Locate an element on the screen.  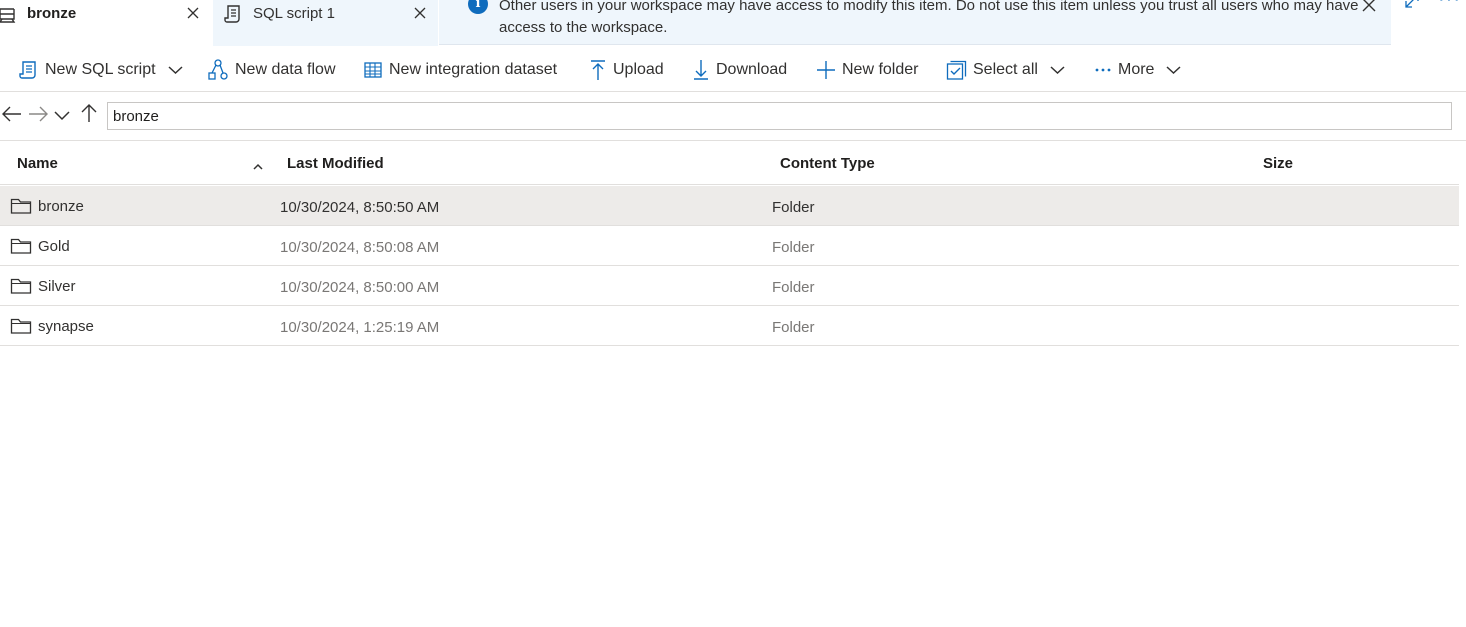
table-row: synapse 10/30/2024, 1:25:19 AM Folder is located at coordinates (729, 326).